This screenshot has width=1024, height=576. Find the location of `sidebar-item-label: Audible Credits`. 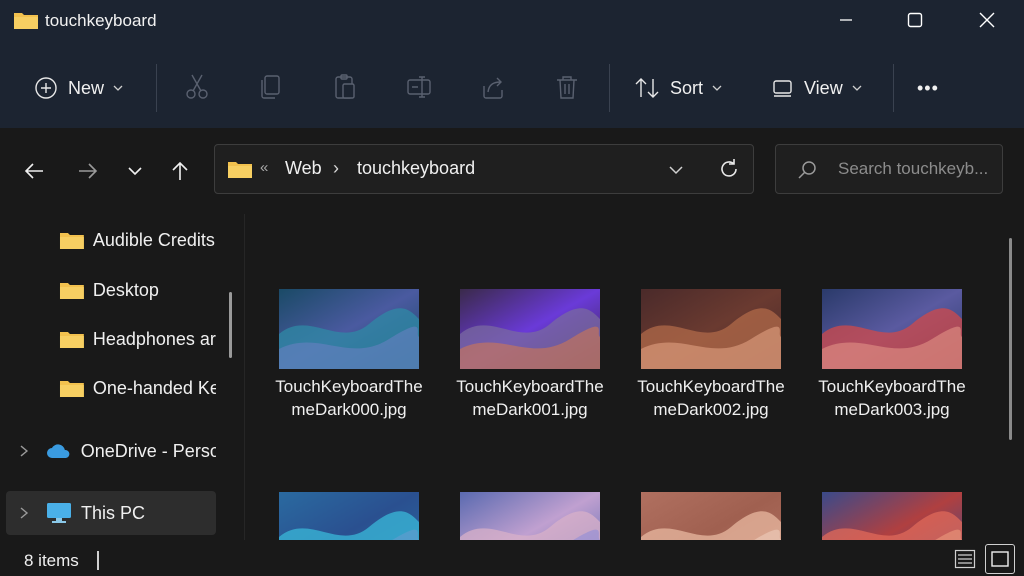

sidebar-item-label: Audible Credits is located at coordinates (153, 239).